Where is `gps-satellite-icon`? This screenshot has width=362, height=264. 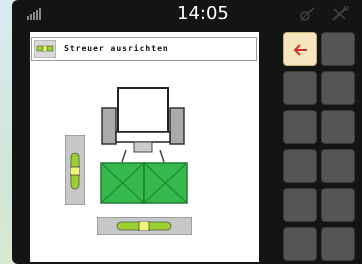
gps-satellite-icon is located at coordinates (307, 14).